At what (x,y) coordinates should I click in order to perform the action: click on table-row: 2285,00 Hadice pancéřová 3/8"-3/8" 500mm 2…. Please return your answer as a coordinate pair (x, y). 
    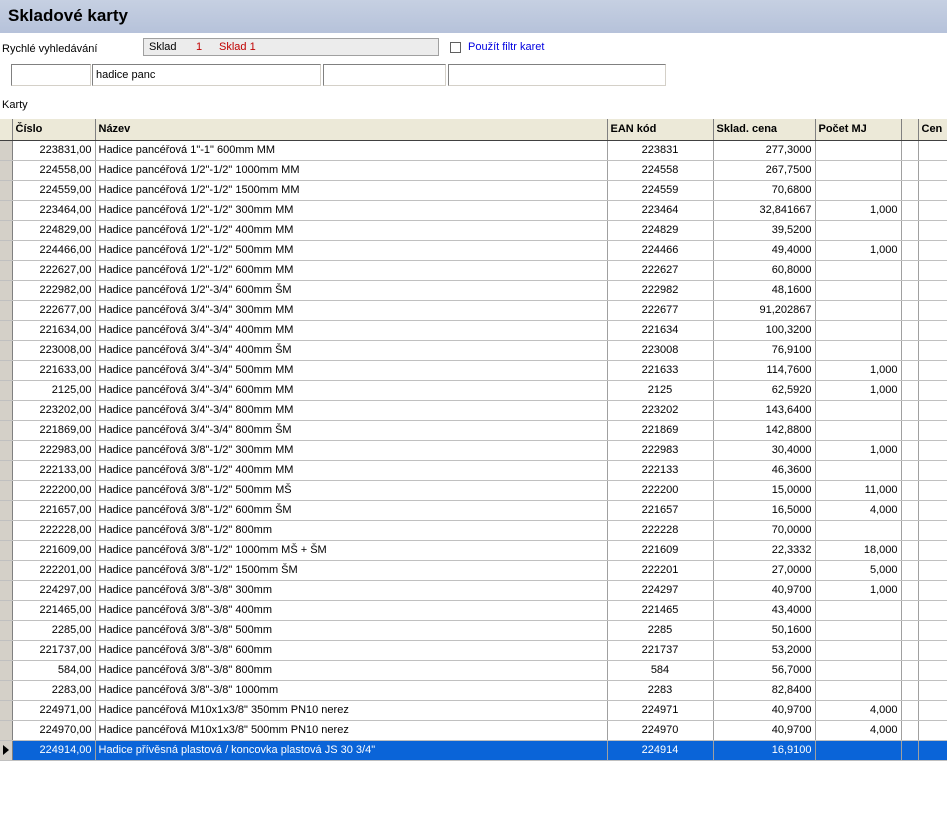
    Looking at the image, I should click on (473, 630).